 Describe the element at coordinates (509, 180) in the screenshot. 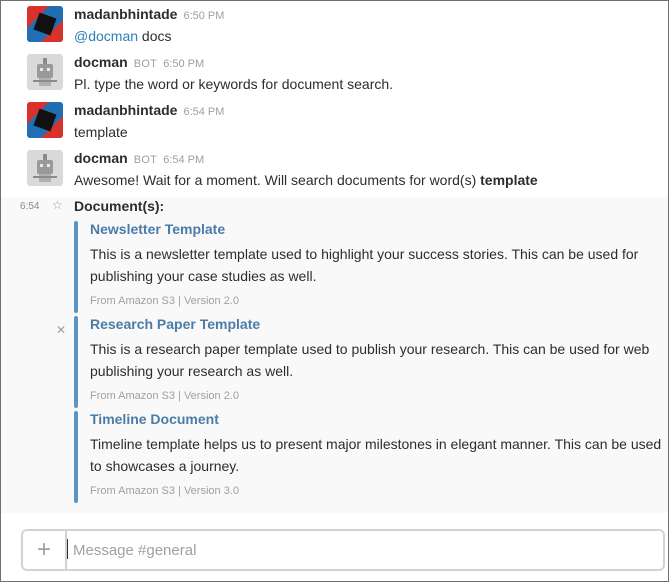

I see `search-term: template` at that location.